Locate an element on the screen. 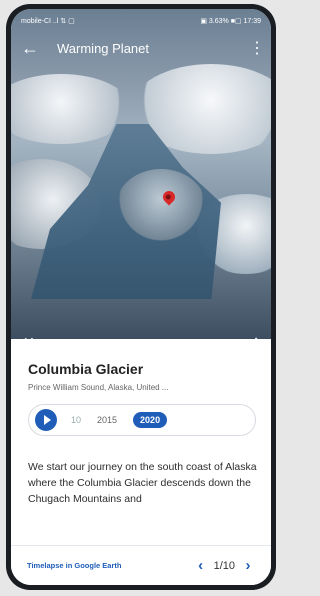  pager: ‹ 1/10 › is located at coordinates (224, 565).